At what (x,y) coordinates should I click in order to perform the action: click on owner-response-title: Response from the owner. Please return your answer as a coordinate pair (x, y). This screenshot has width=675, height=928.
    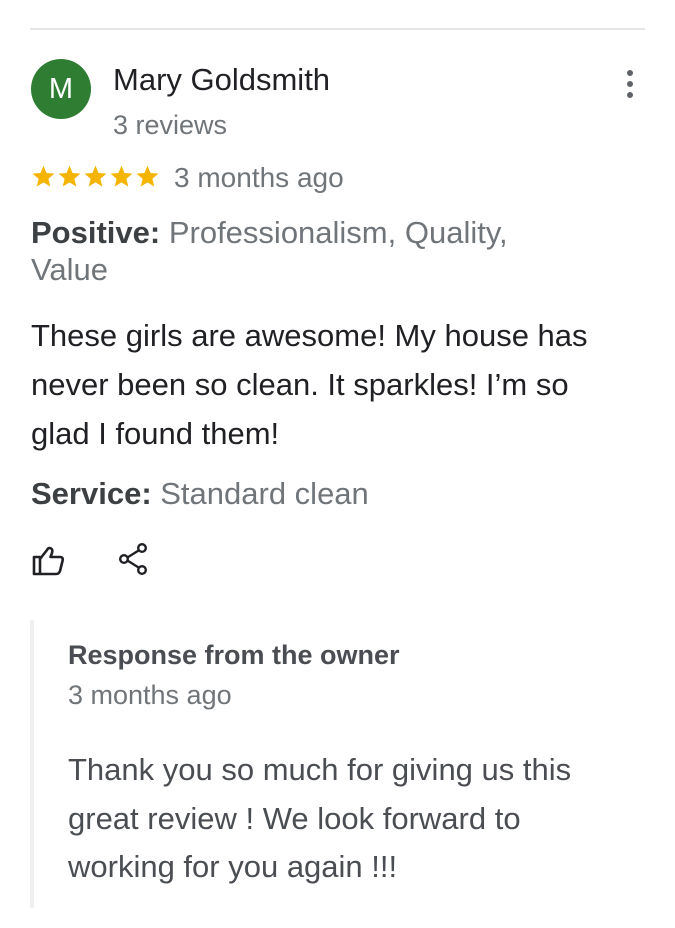
    Looking at the image, I should click on (234, 655).